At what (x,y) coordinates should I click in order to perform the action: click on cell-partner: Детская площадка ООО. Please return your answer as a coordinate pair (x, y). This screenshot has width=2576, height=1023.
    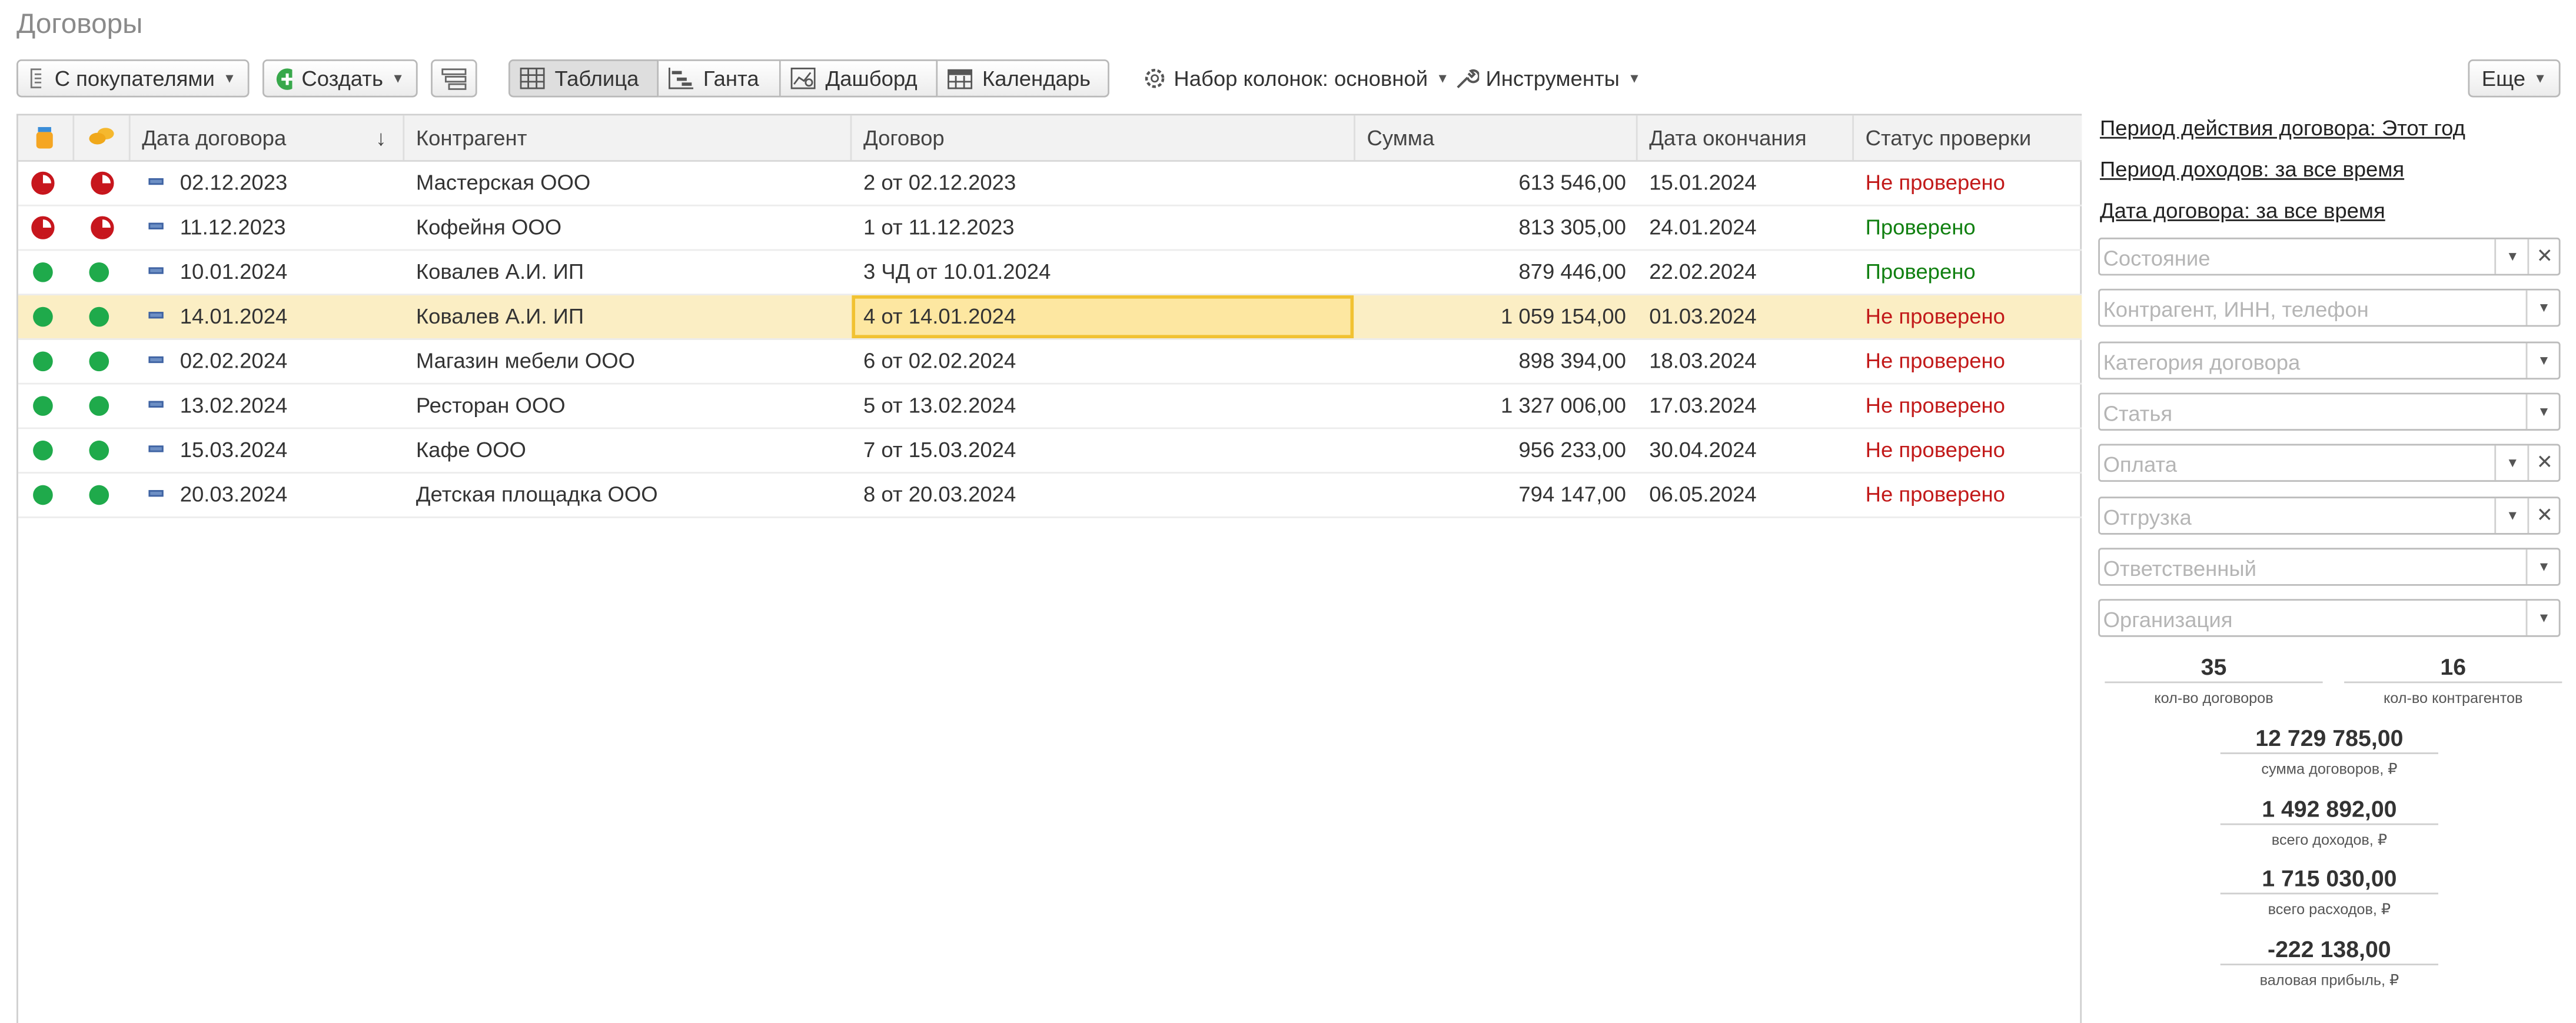
    Looking at the image, I should click on (537, 494).